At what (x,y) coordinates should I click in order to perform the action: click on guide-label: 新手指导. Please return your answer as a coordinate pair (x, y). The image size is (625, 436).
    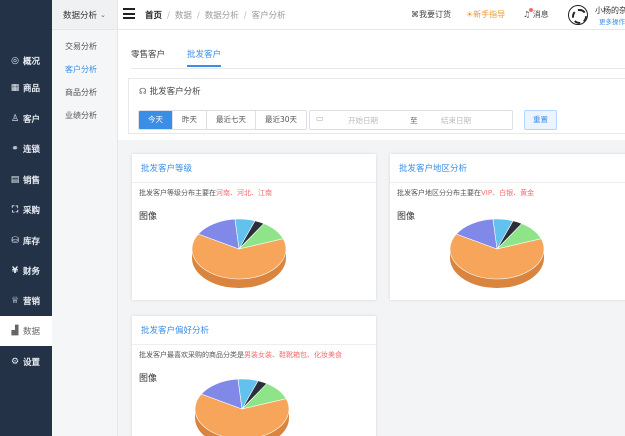
    Looking at the image, I should click on (489, 14).